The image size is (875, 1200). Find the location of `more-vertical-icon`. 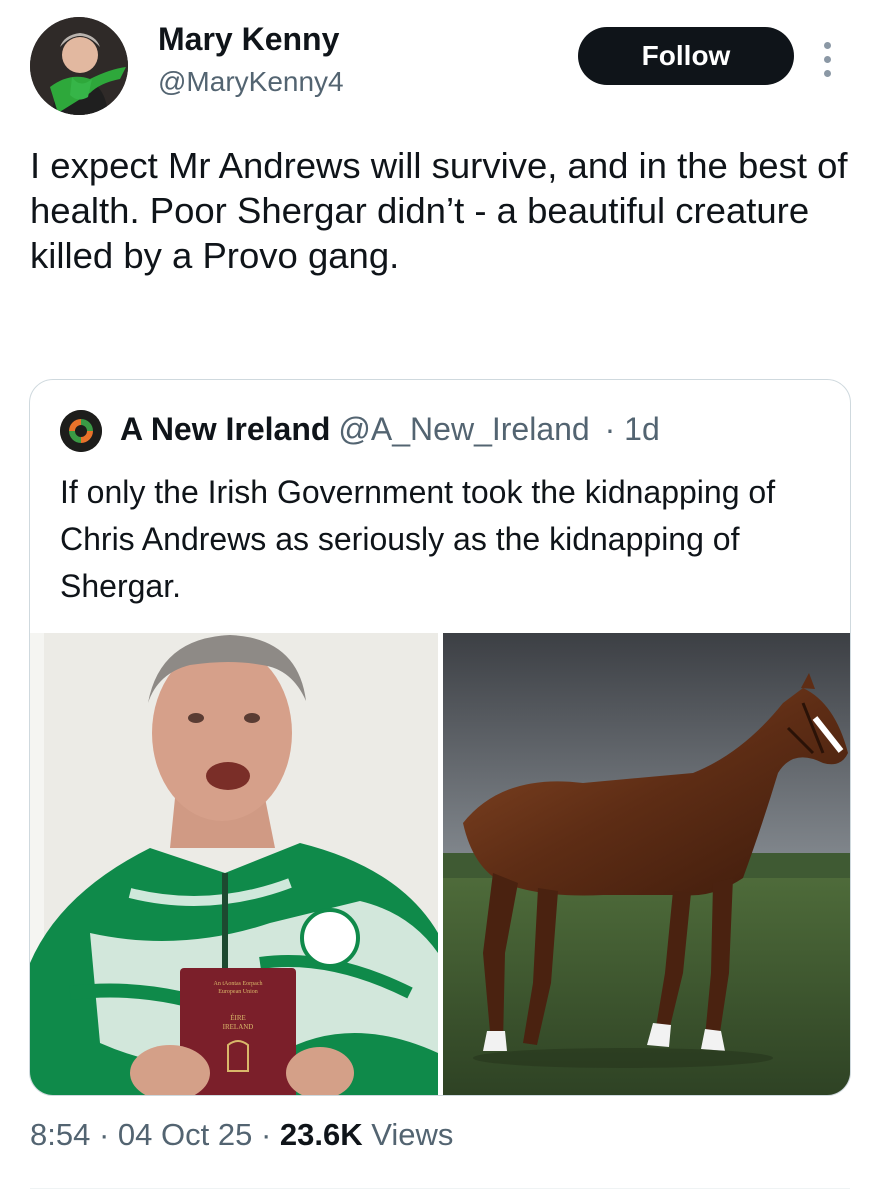

more-vertical-icon is located at coordinates (828, 60).